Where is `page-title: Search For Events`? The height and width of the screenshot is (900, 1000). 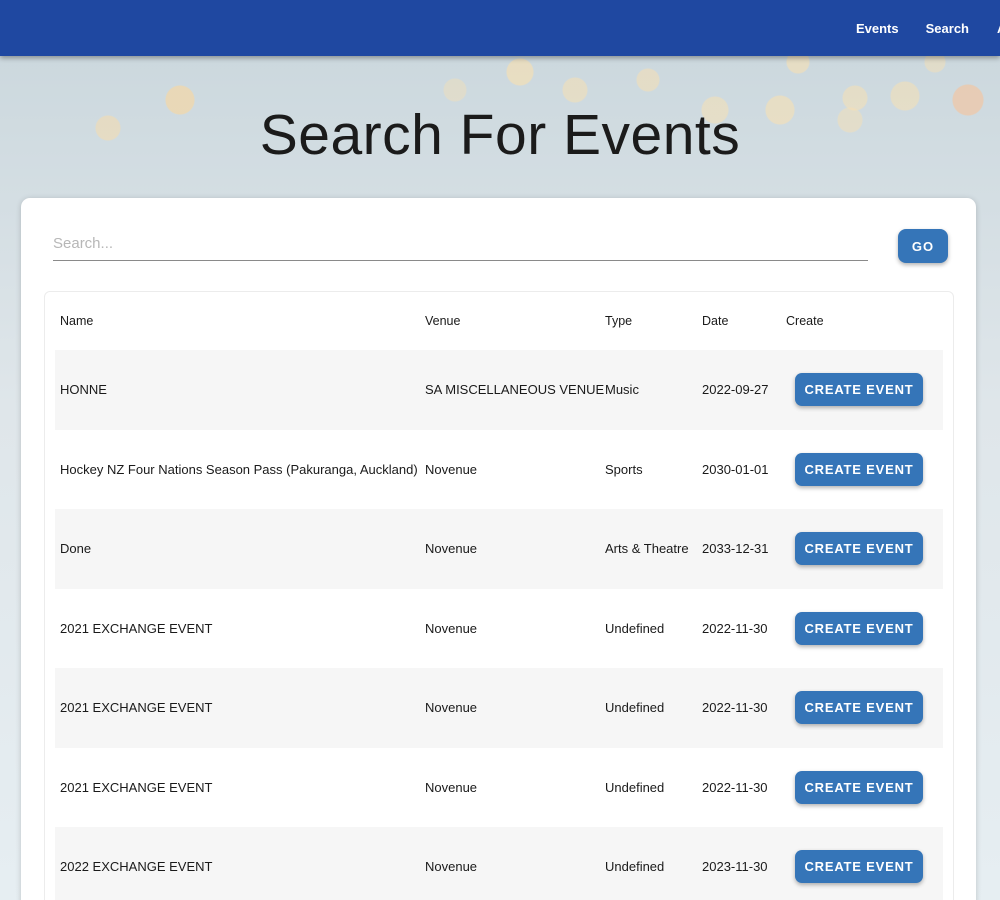 page-title: Search For Events is located at coordinates (500, 135).